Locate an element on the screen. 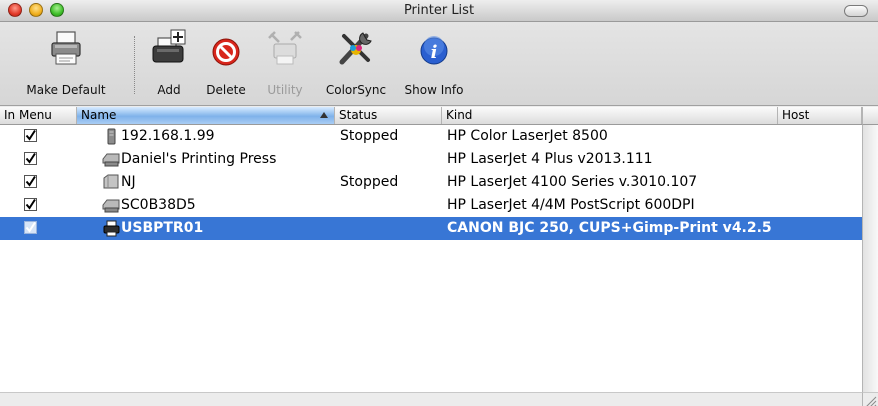 The width and height of the screenshot is (878, 406). colorsync-button: ColorSync is located at coordinates (356, 64).